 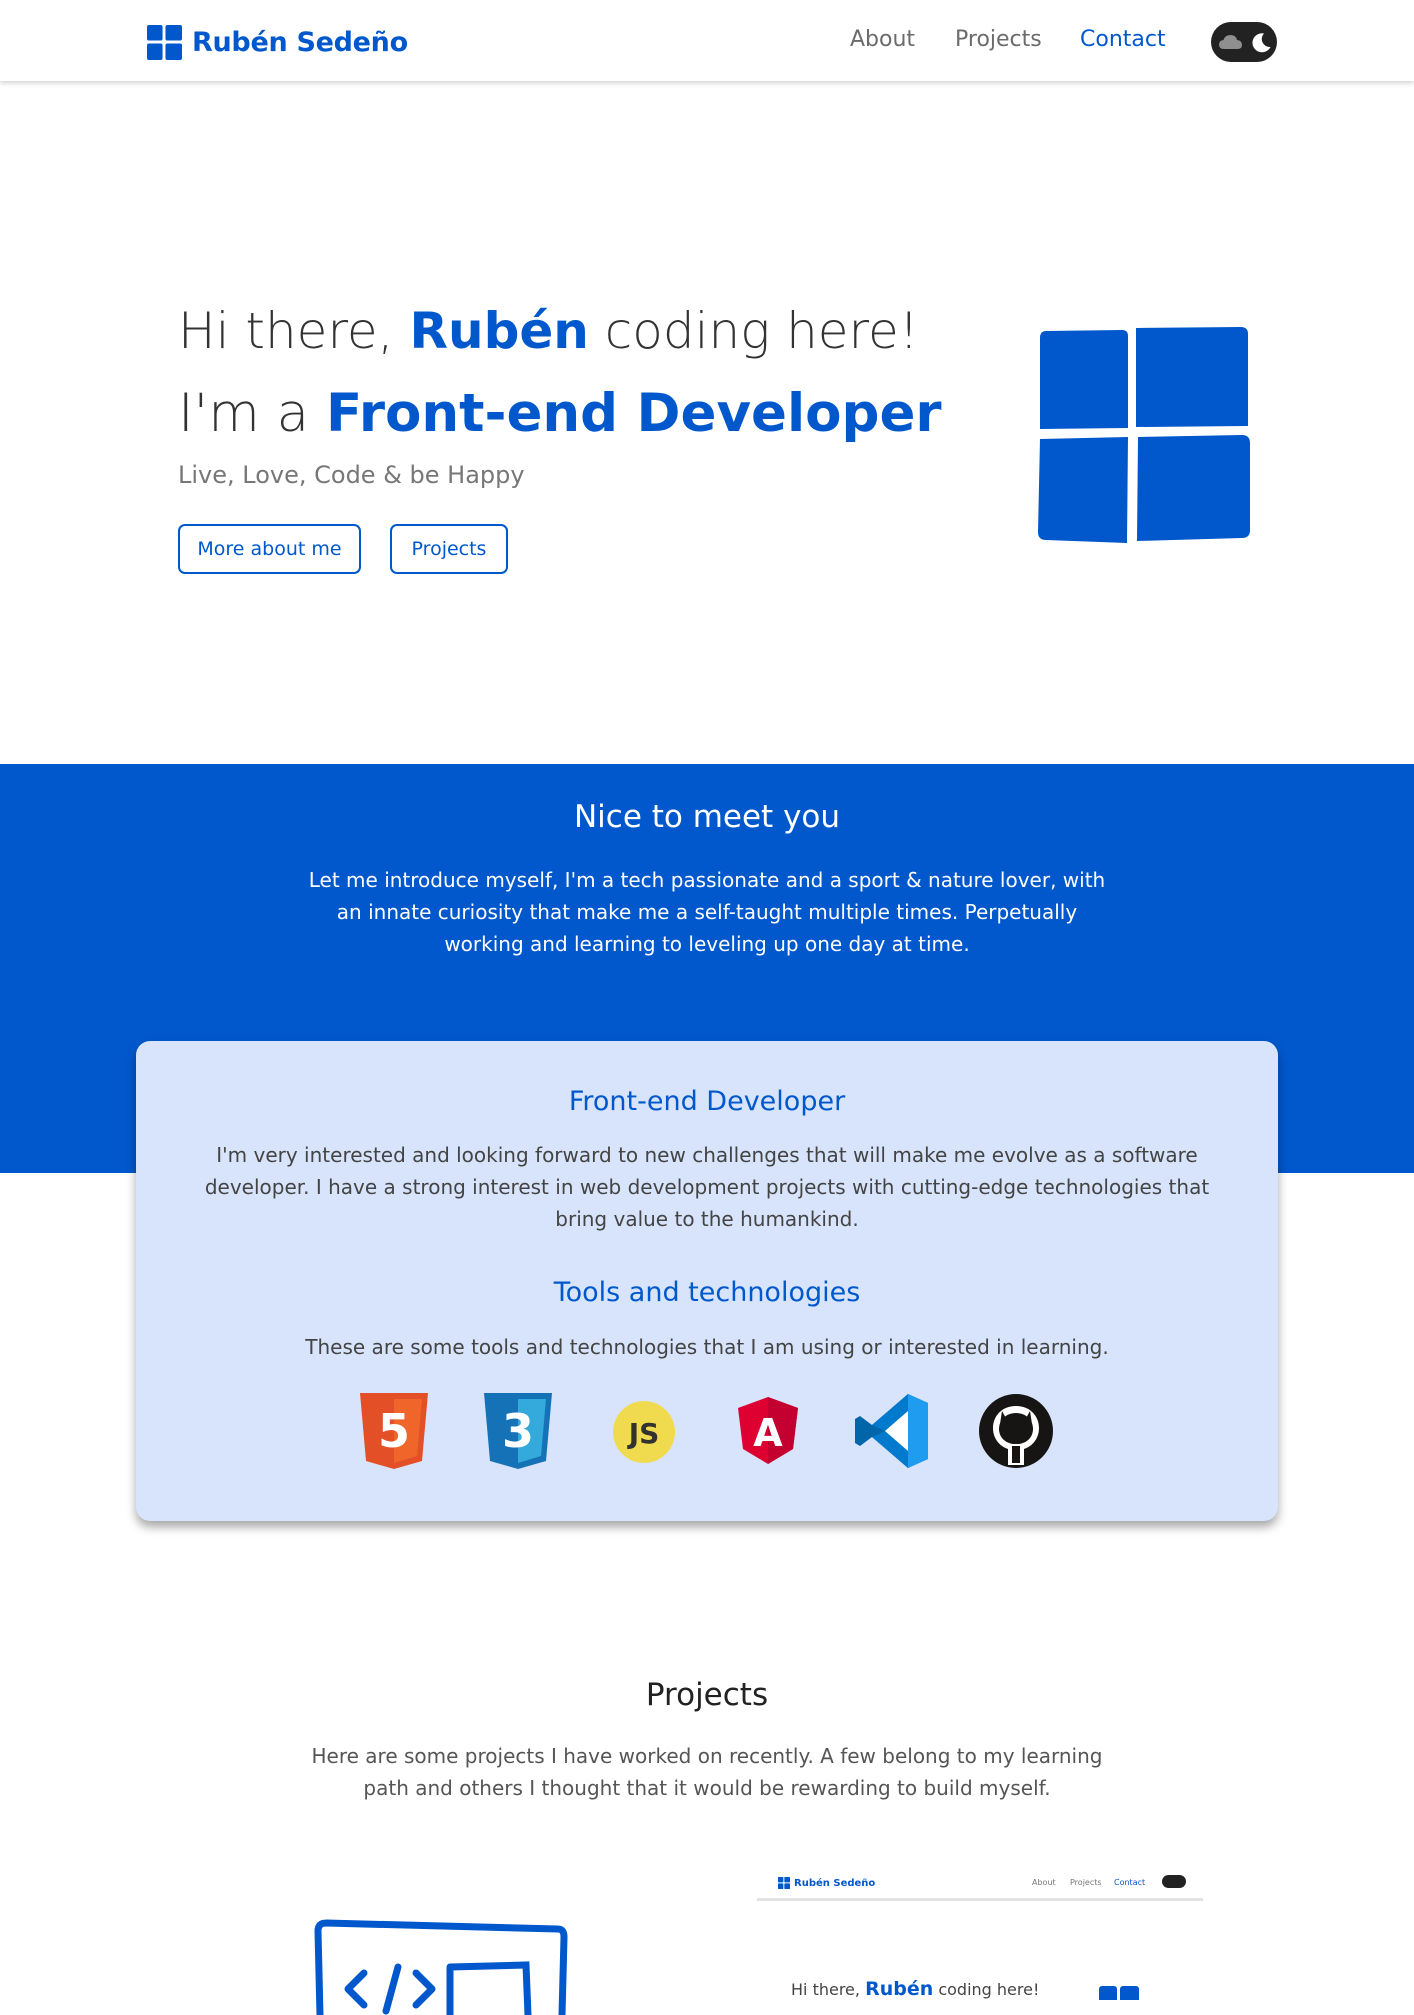 What do you see at coordinates (1174, 1881) in the screenshot?
I see `preview-toggle` at bounding box center [1174, 1881].